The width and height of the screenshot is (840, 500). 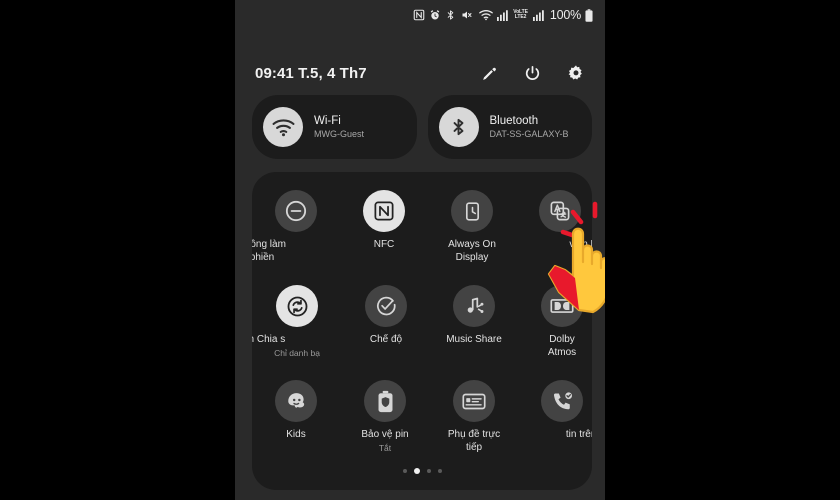 What do you see at coordinates (589, 15) in the screenshot?
I see `battery-icon` at bounding box center [589, 15].